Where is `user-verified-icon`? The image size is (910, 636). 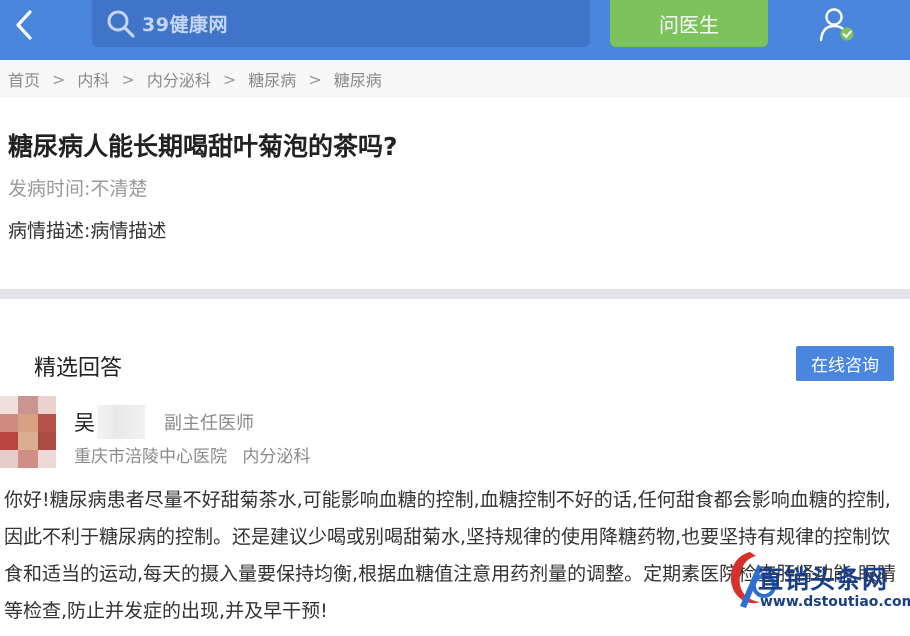
user-verified-icon is located at coordinates (838, 25).